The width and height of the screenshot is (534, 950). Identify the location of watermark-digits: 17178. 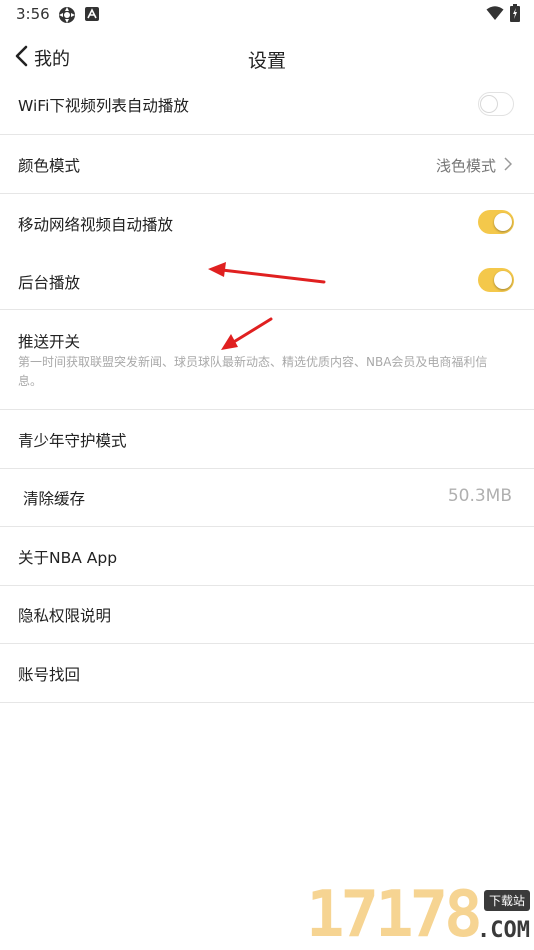
(394, 914).